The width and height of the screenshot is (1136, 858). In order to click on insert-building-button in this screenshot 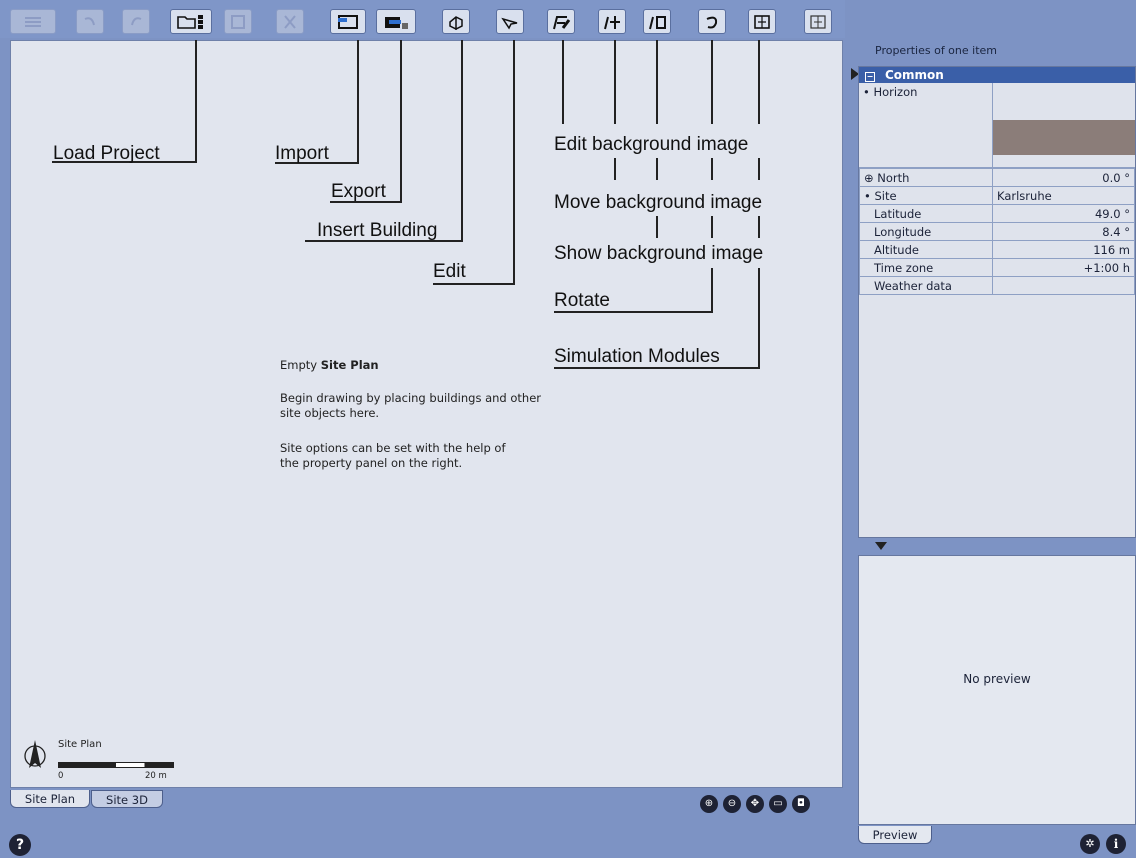, I will do `click(456, 21)`.